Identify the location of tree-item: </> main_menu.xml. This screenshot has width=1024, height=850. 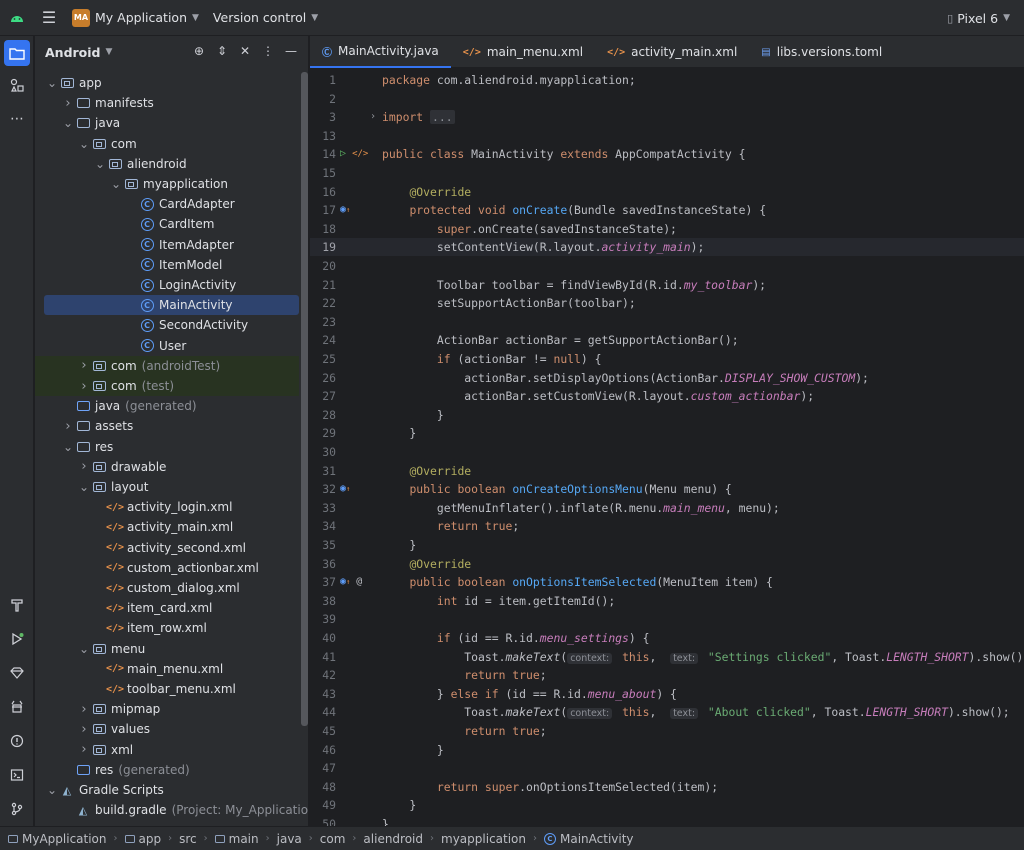
(167, 669).